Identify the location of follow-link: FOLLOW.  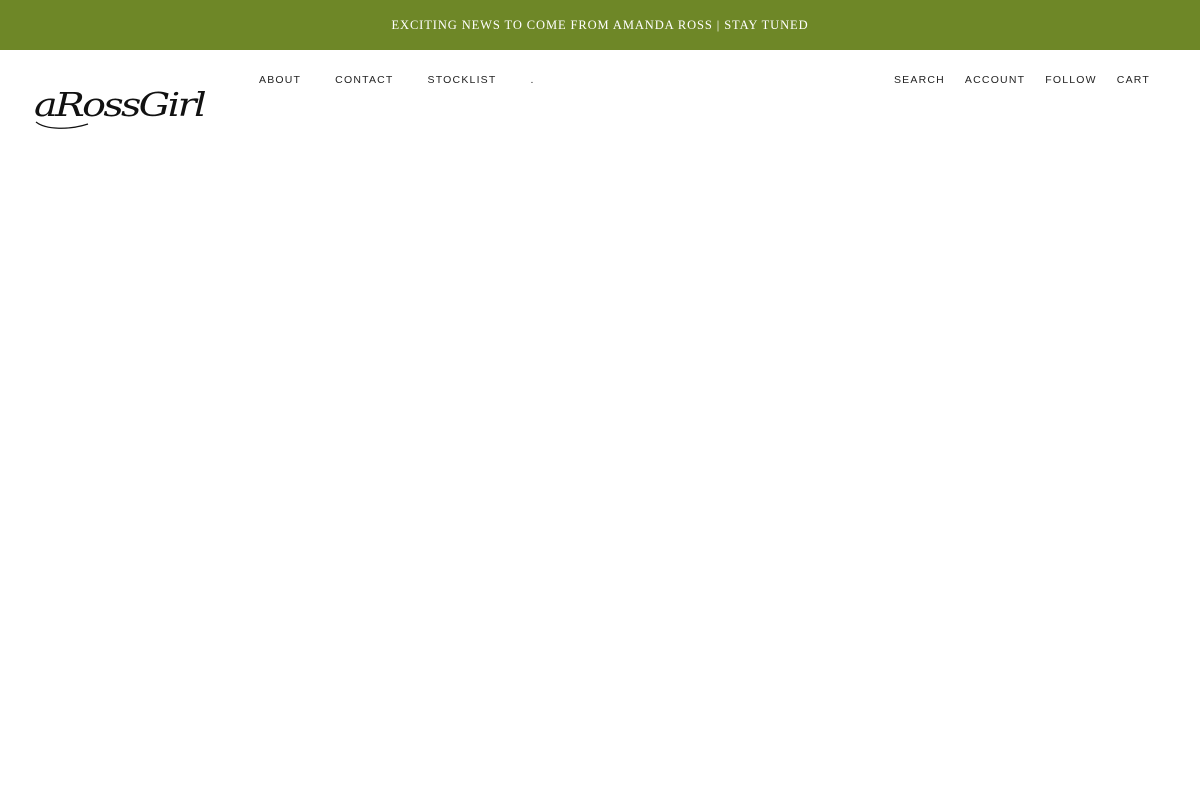
(1071, 80).